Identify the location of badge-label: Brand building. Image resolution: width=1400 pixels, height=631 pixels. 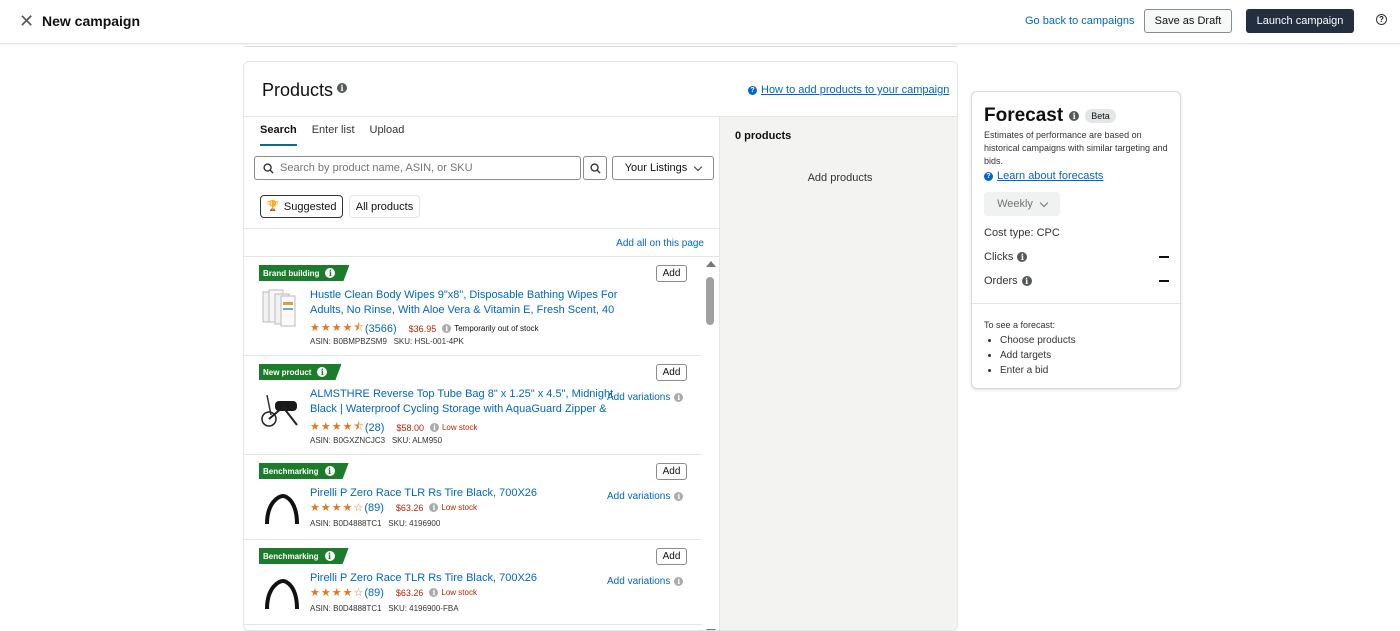
(291, 273).